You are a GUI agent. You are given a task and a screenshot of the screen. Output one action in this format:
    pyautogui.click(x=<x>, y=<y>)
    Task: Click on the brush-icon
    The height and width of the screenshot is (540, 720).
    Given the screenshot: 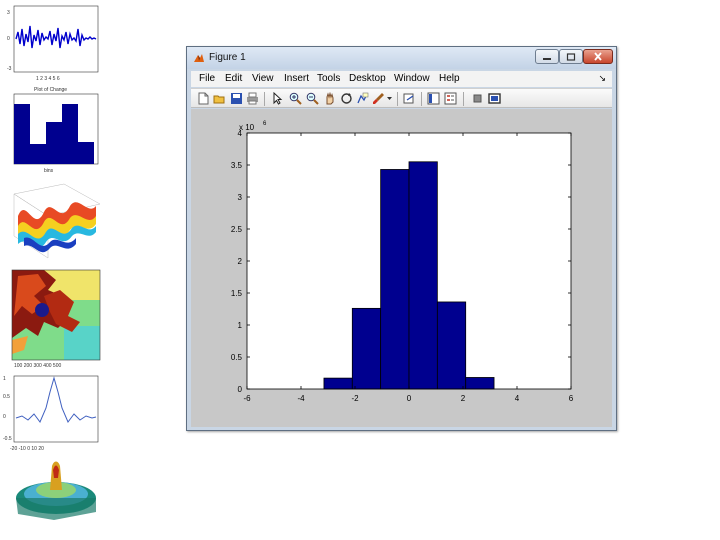 What is the action you would take?
    pyautogui.click(x=378, y=98)
    